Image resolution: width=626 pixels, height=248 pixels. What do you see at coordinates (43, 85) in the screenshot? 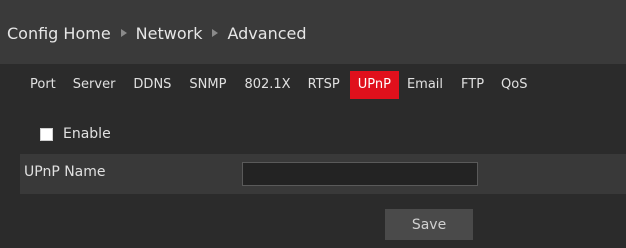
I see `tab-port: Port` at bounding box center [43, 85].